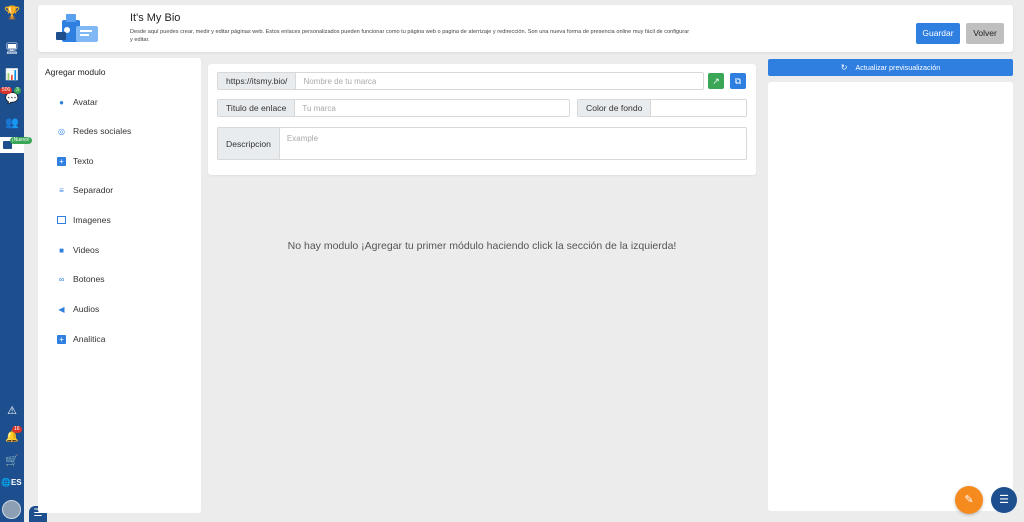  I want to click on external-link-icon: ↗, so click(716, 81).